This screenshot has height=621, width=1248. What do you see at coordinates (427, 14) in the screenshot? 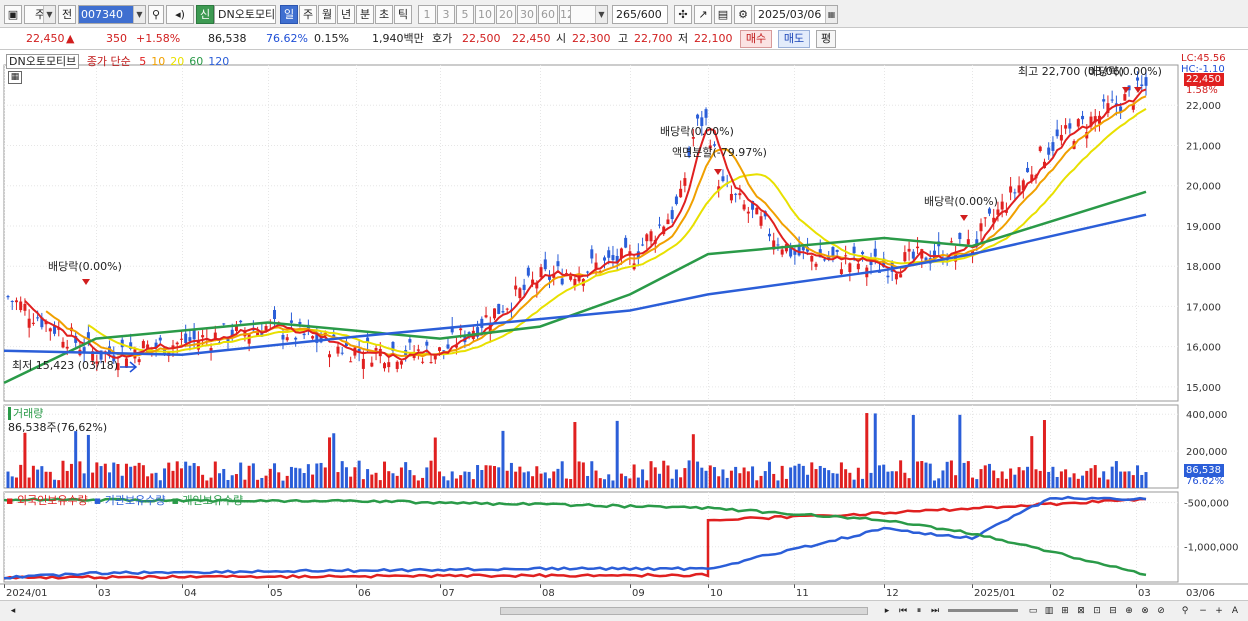
I see `interval-button-1: 1` at bounding box center [427, 14].